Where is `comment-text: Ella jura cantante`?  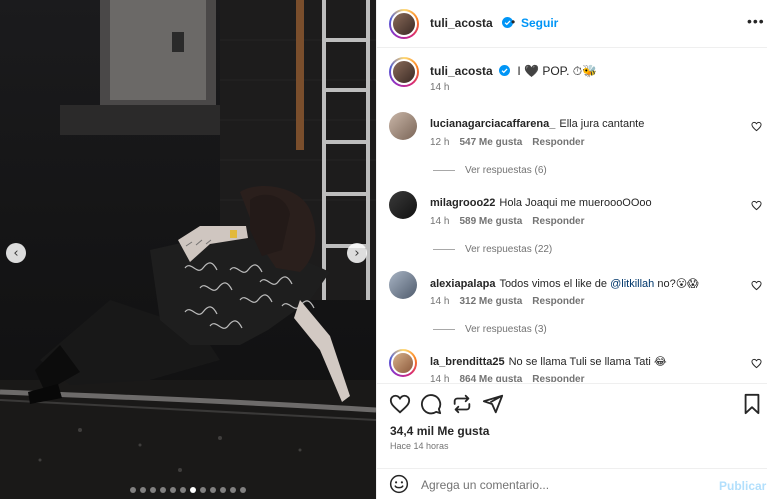
comment-text: Ella jura cantante is located at coordinates (602, 124).